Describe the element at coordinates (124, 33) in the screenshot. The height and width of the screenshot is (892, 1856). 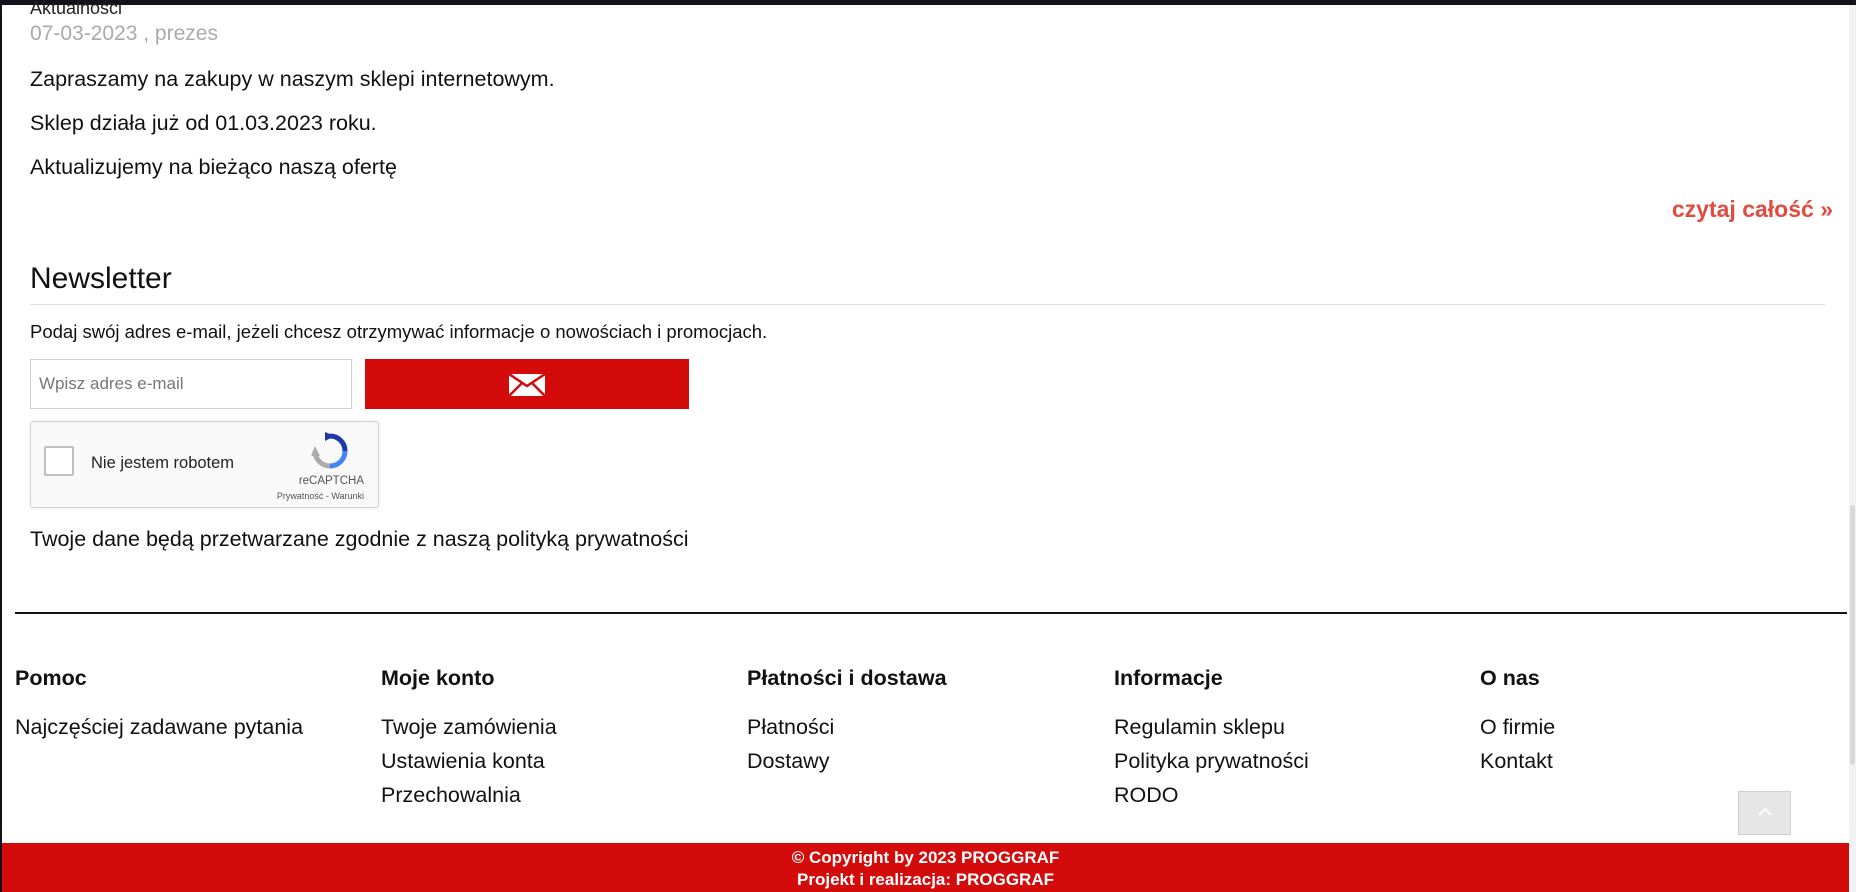
I see `news-date-author: 07-03-2023 , prezes` at that location.